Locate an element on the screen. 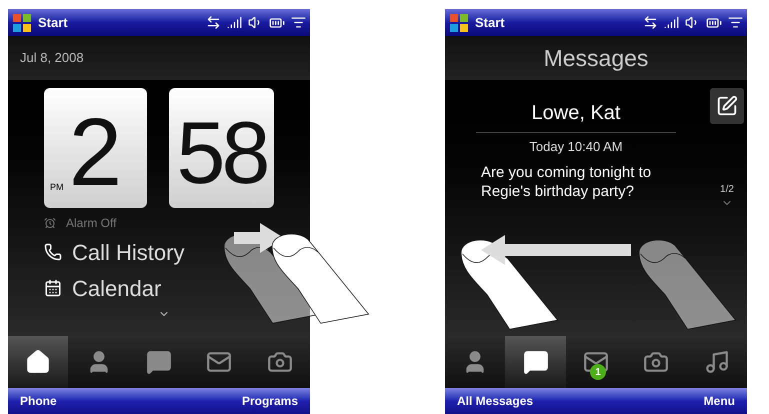 The width and height of the screenshot is (769, 414). menu-label: Calendar is located at coordinates (117, 288).